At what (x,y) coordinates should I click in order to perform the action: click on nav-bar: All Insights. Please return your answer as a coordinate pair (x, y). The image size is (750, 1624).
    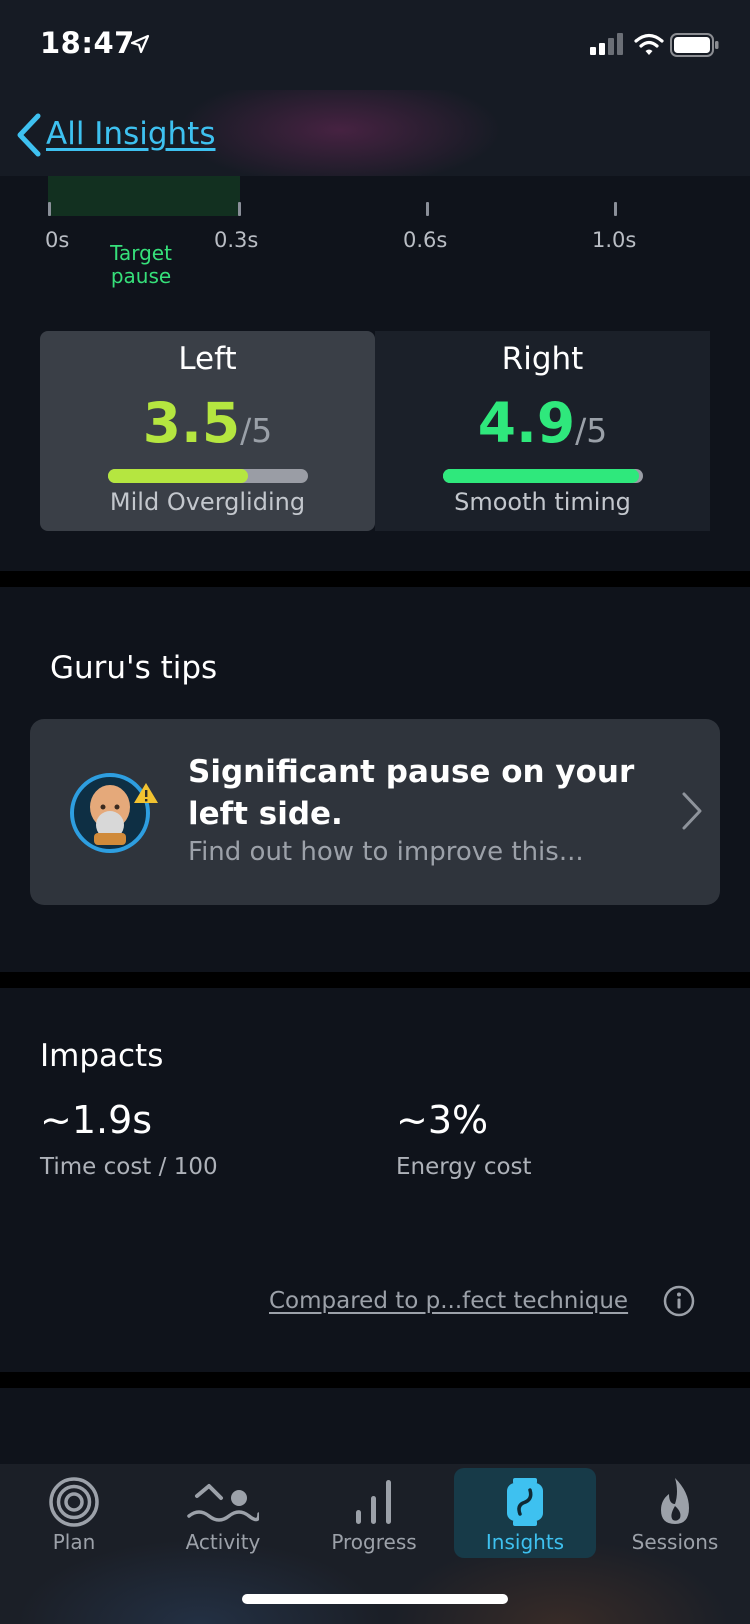
    Looking at the image, I should click on (375, 133).